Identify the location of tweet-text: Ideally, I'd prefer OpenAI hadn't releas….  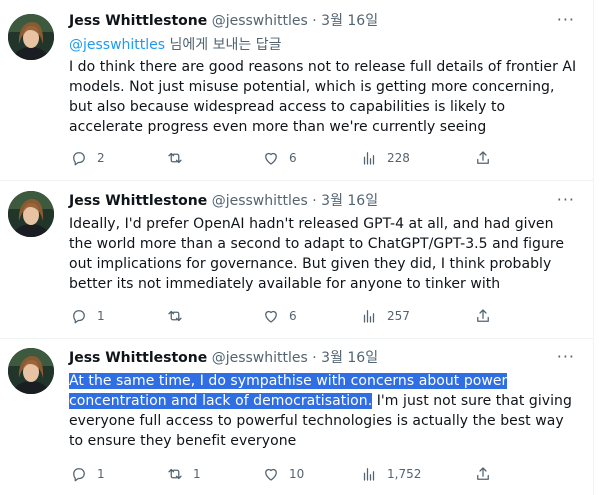
(317, 254).